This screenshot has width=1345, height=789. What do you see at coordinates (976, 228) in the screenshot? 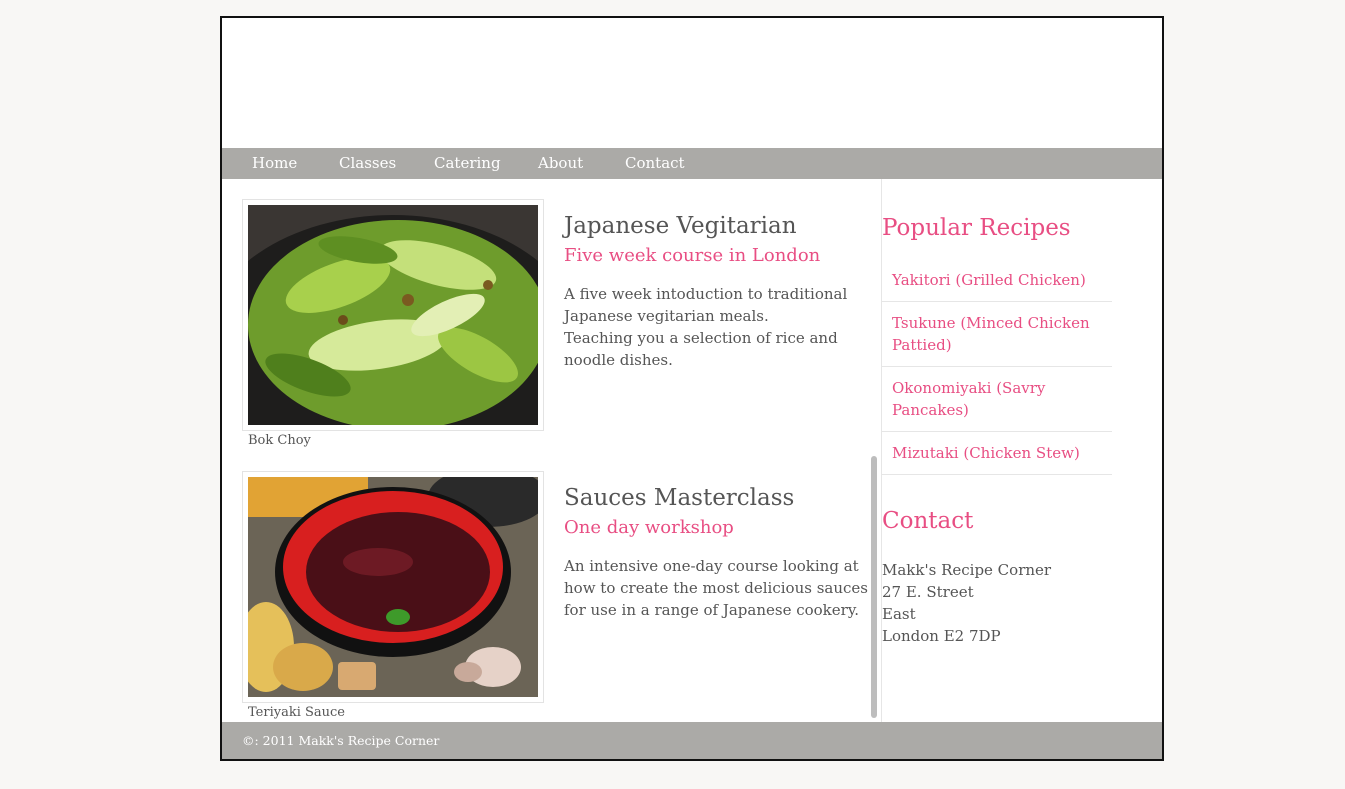
I see `popular-recipes-heading: Popular Recipes` at bounding box center [976, 228].